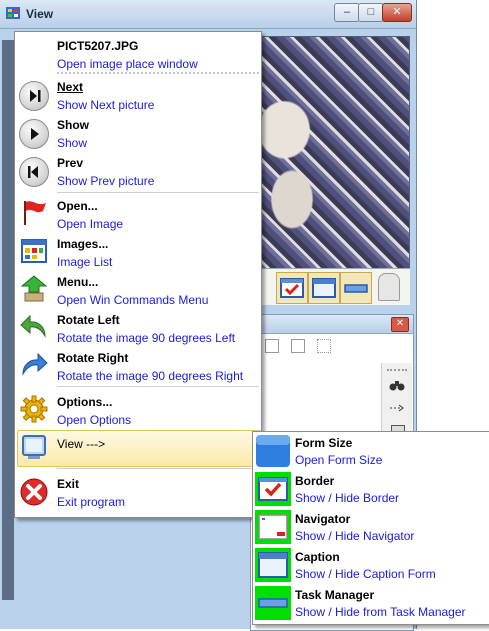 The height and width of the screenshot is (631, 489). I want to click on submenu-item-navigator: Navigator Show / Hide Navigator, so click(371, 527).